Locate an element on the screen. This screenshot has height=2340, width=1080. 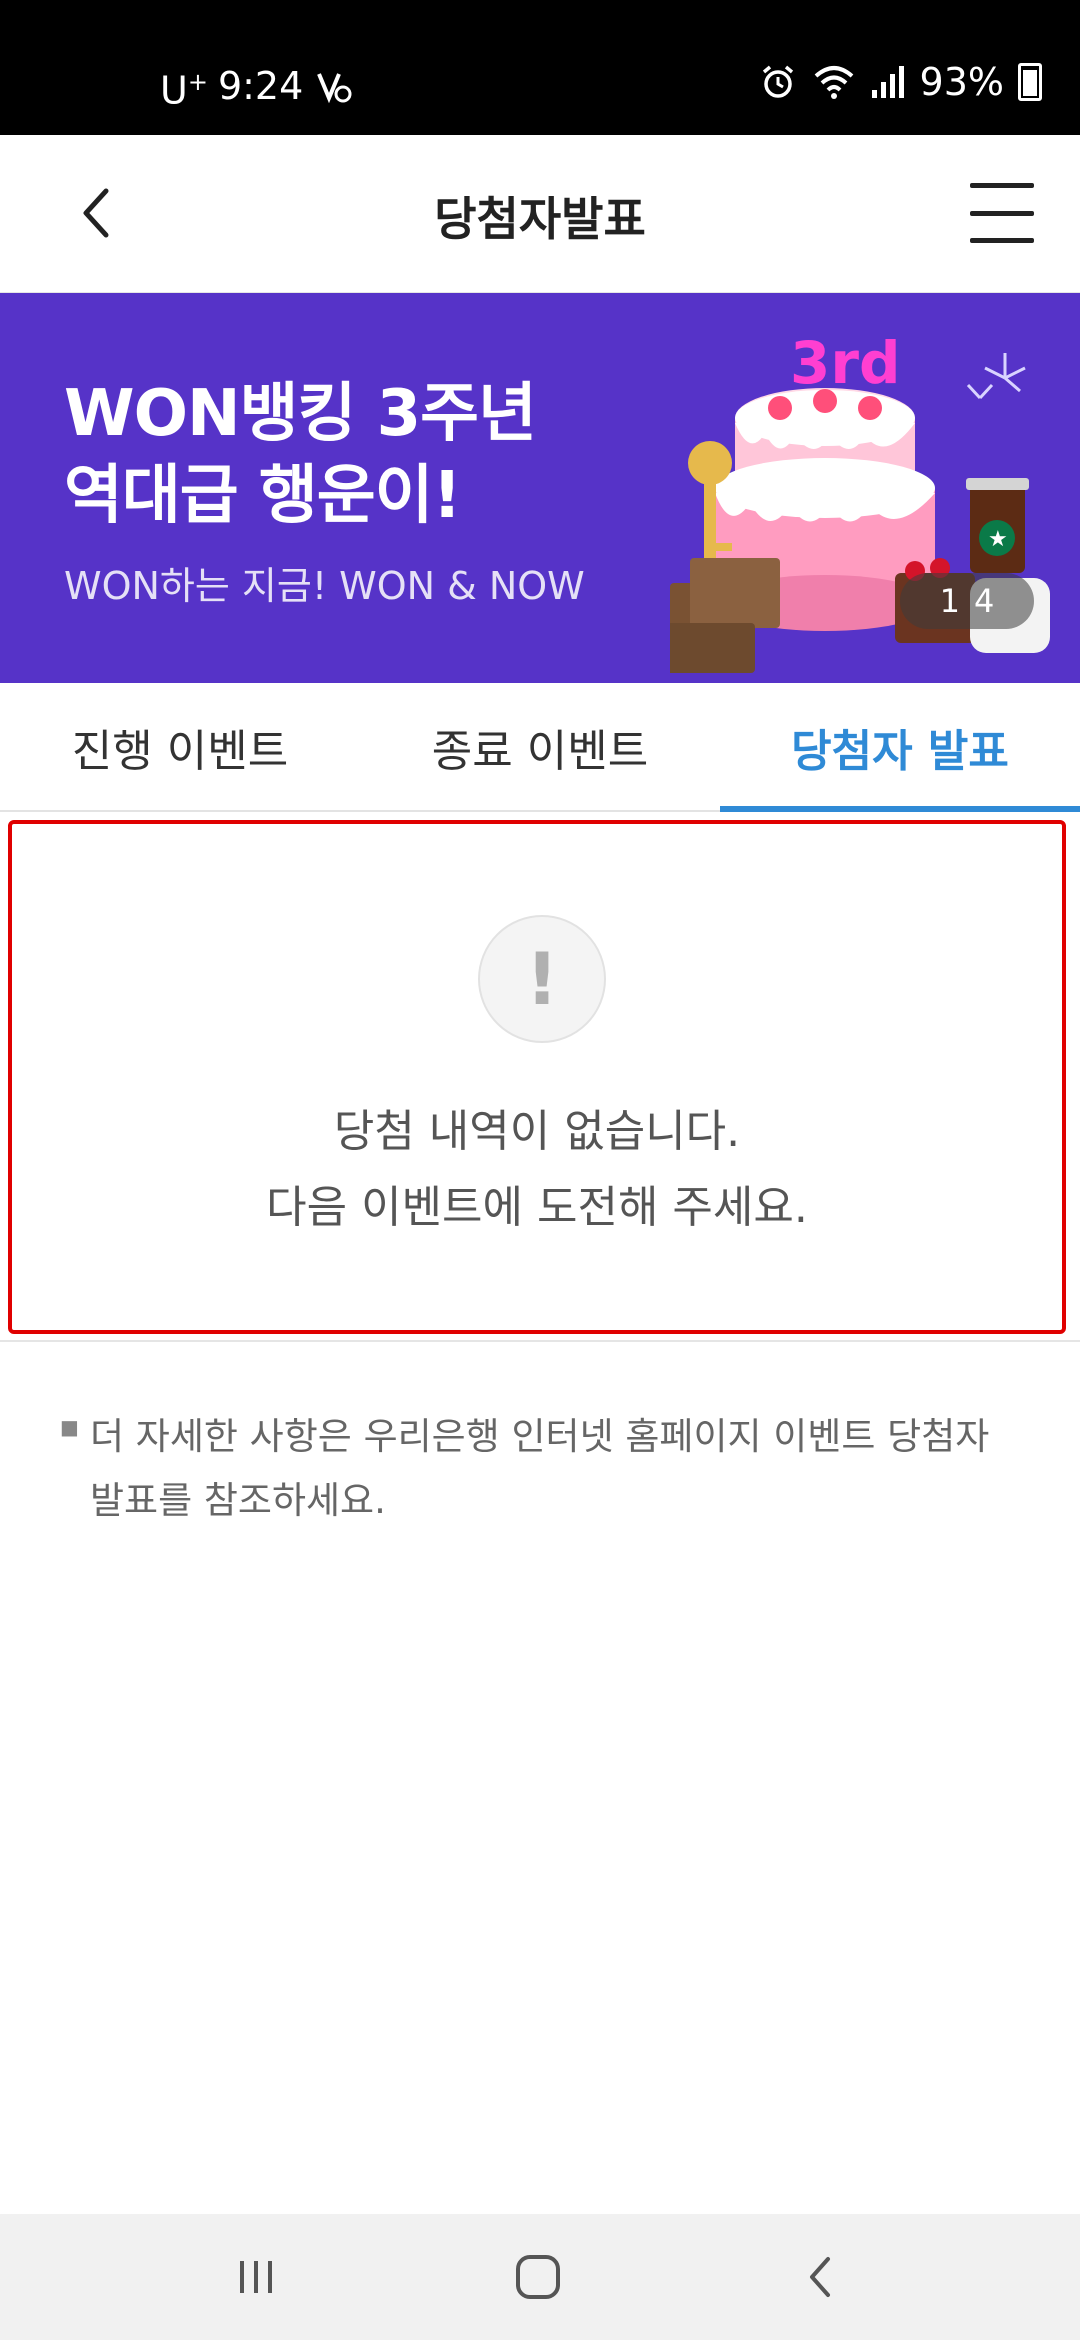
section-divider is located at coordinates (540, 1341).